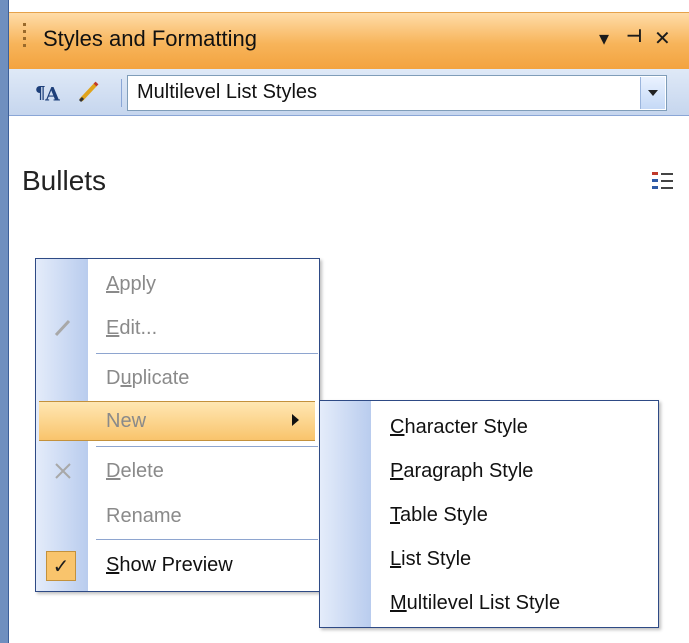  I want to click on menu-item-apply: Apply, so click(177, 284).